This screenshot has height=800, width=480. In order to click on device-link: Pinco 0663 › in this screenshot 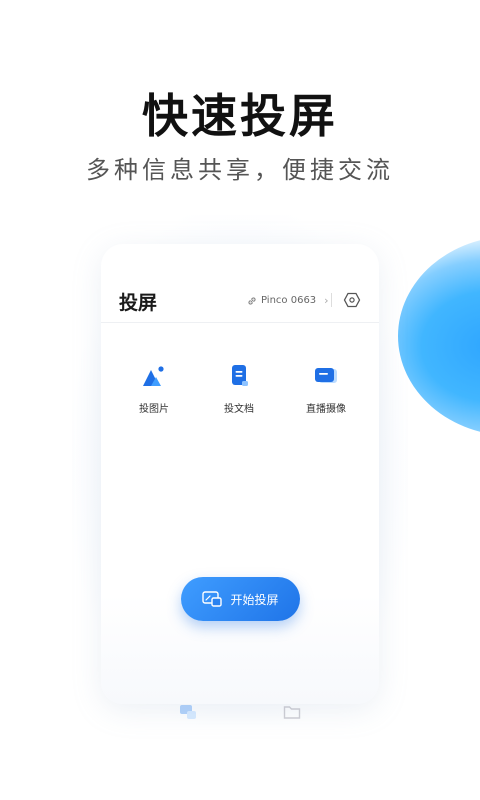, I will do `click(288, 300)`.